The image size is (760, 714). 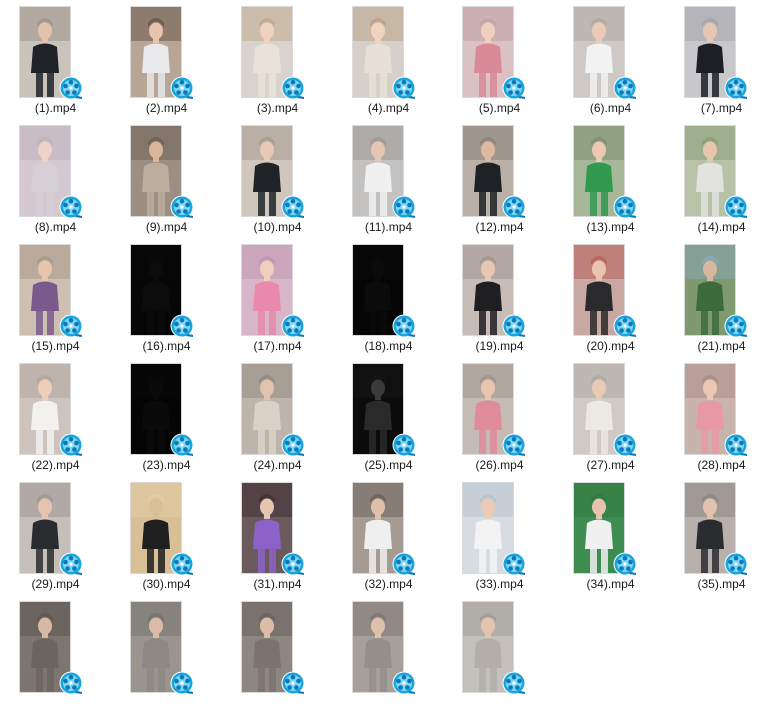 What do you see at coordinates (166, 297) in the screenshot?
I see `video-file-item: (16).mp4` at bounding box center [166, 297].